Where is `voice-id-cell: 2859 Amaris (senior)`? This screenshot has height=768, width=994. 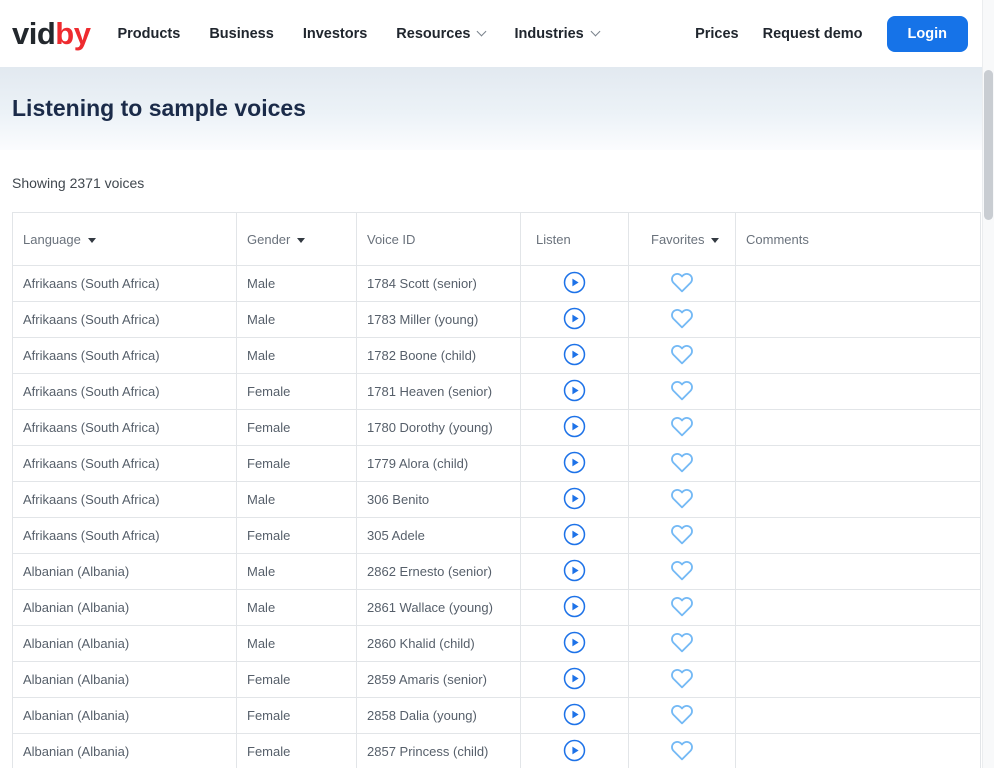 voice-id-cell: 2859 Amaris (senior) is located at coordinates (438, 679).